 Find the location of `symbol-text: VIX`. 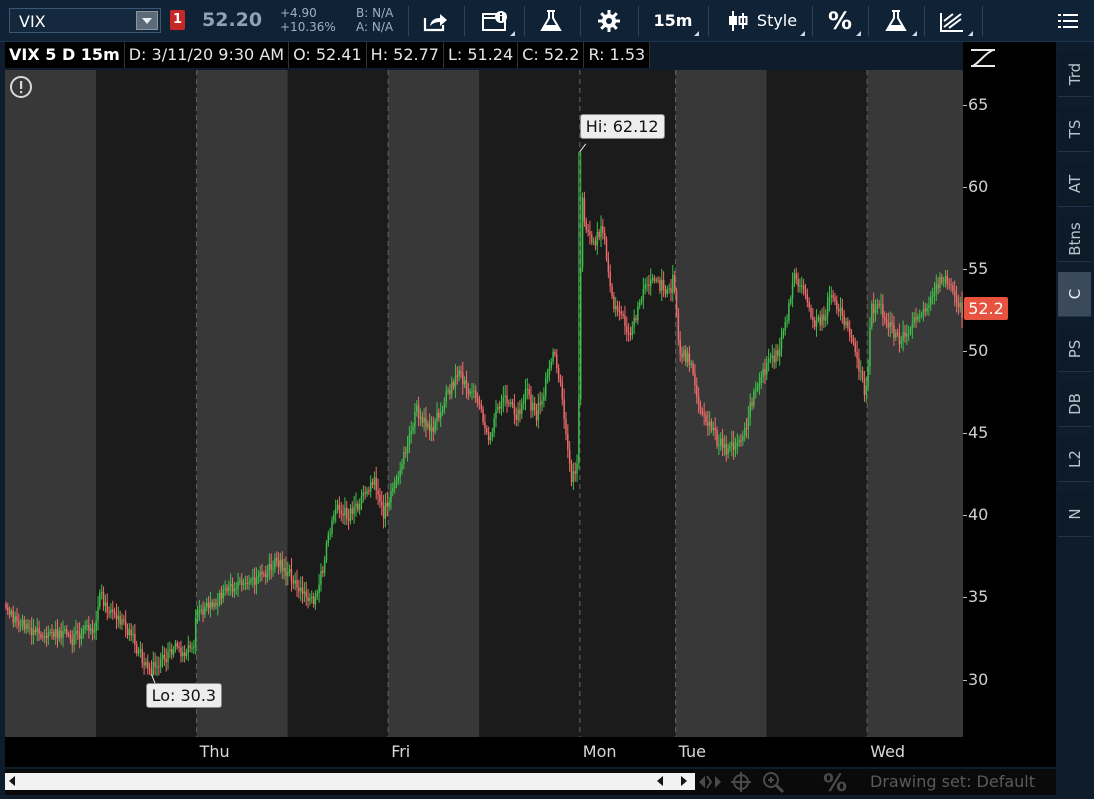

symbol-text: VIX is located at coordinates (32, 21).